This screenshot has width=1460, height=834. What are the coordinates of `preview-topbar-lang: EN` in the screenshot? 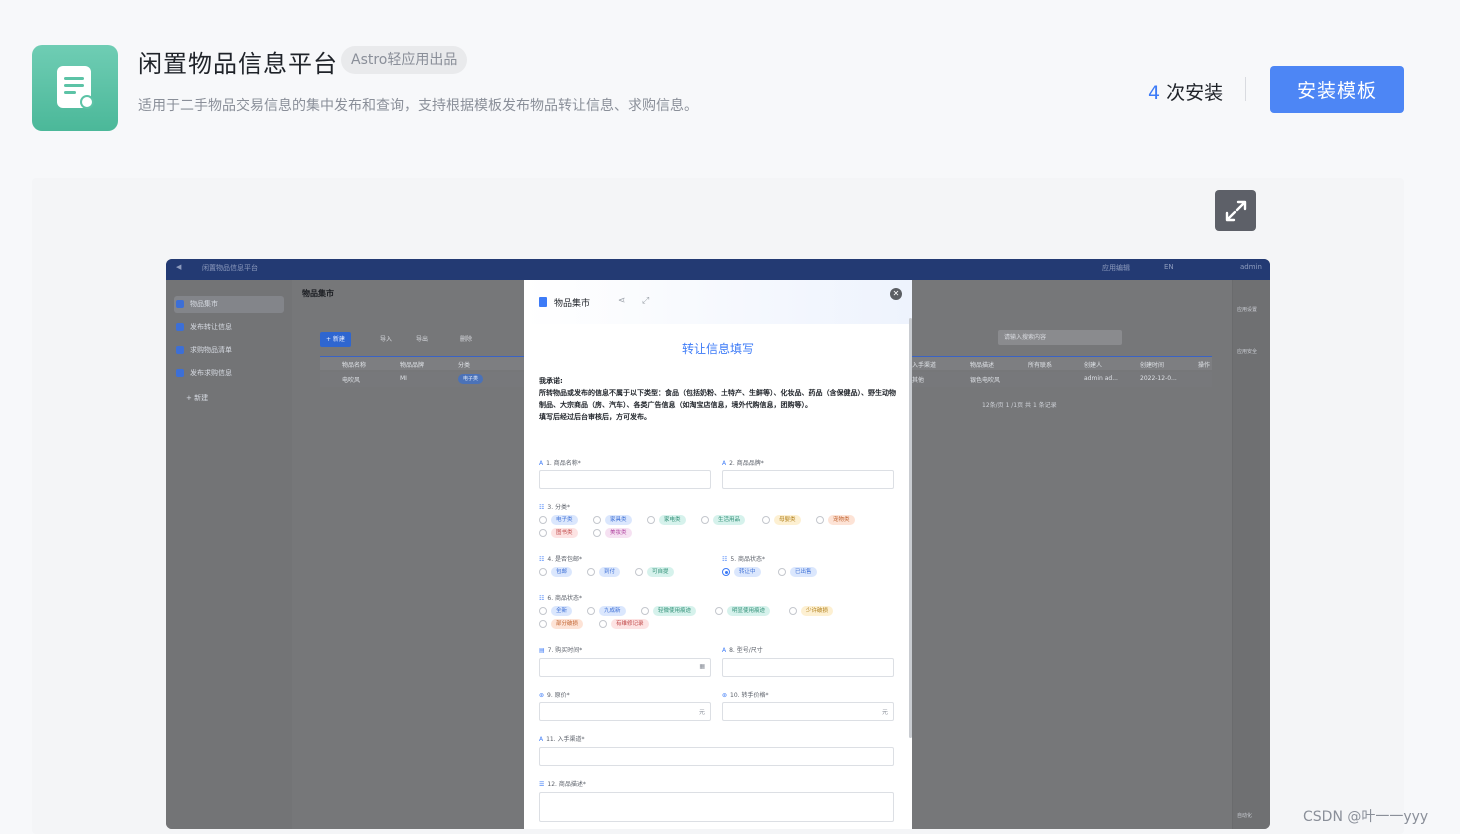 It's located at (1169, 267).